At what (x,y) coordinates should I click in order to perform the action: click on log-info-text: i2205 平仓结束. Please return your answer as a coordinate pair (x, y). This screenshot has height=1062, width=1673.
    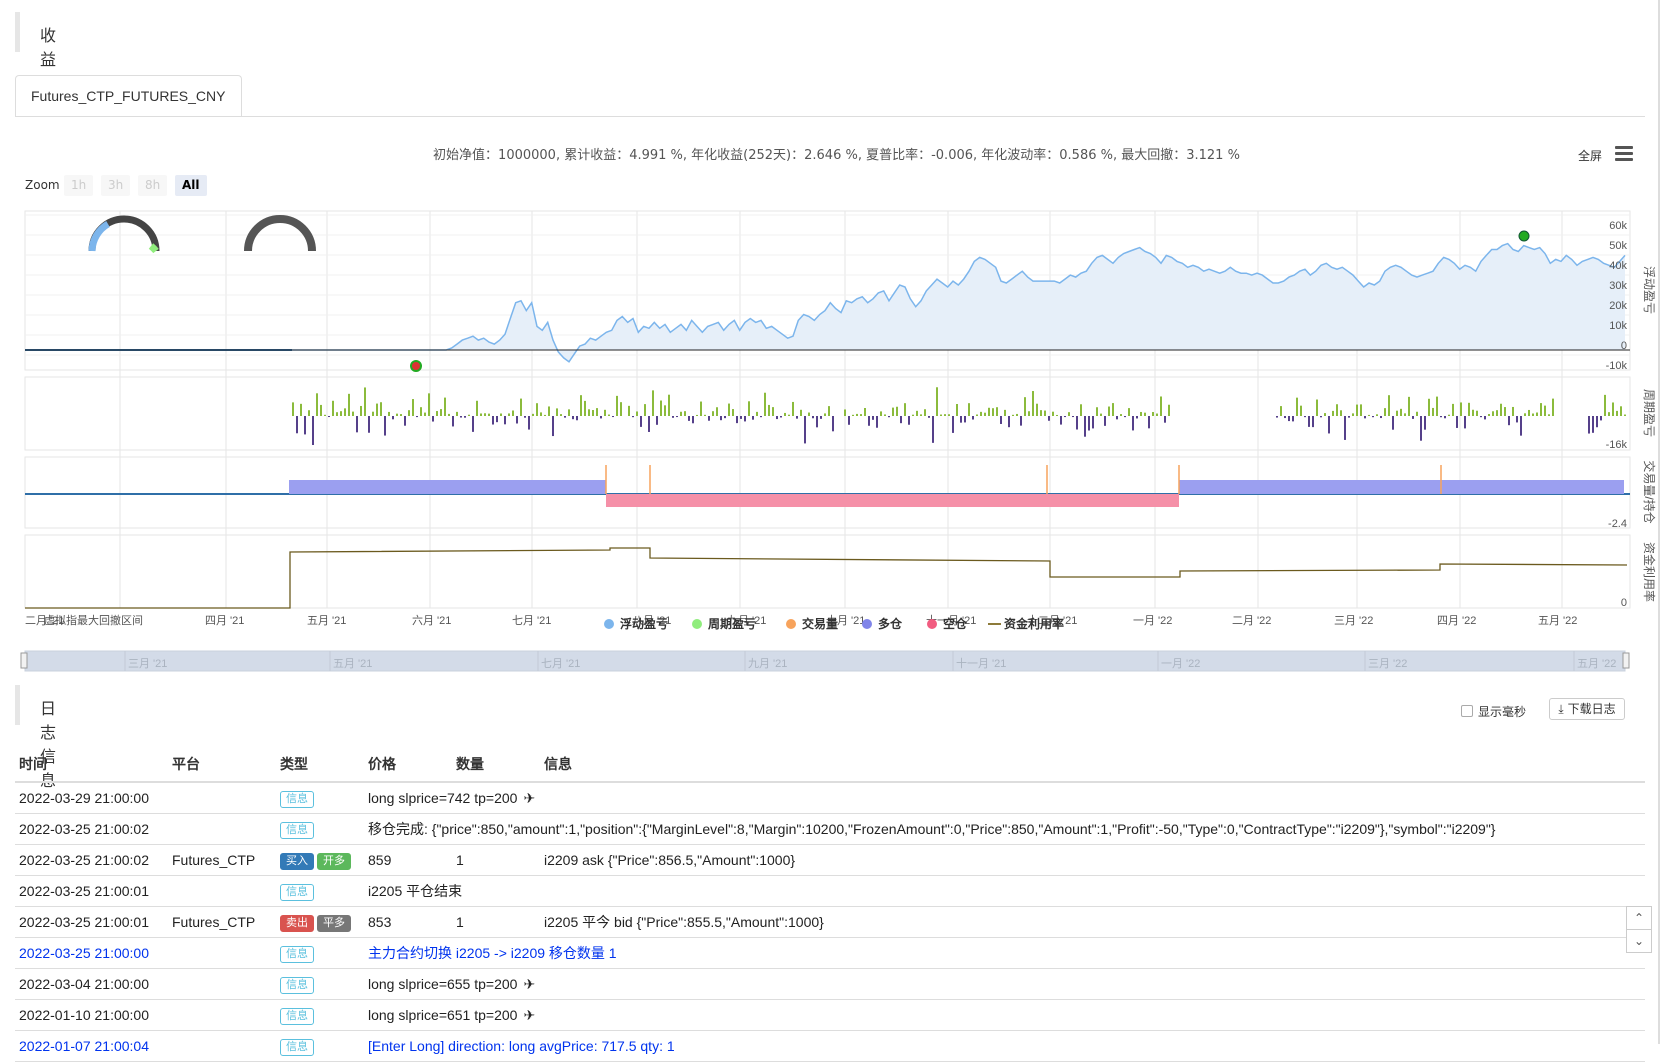
    Looking at the image, I should click on (415, 891).